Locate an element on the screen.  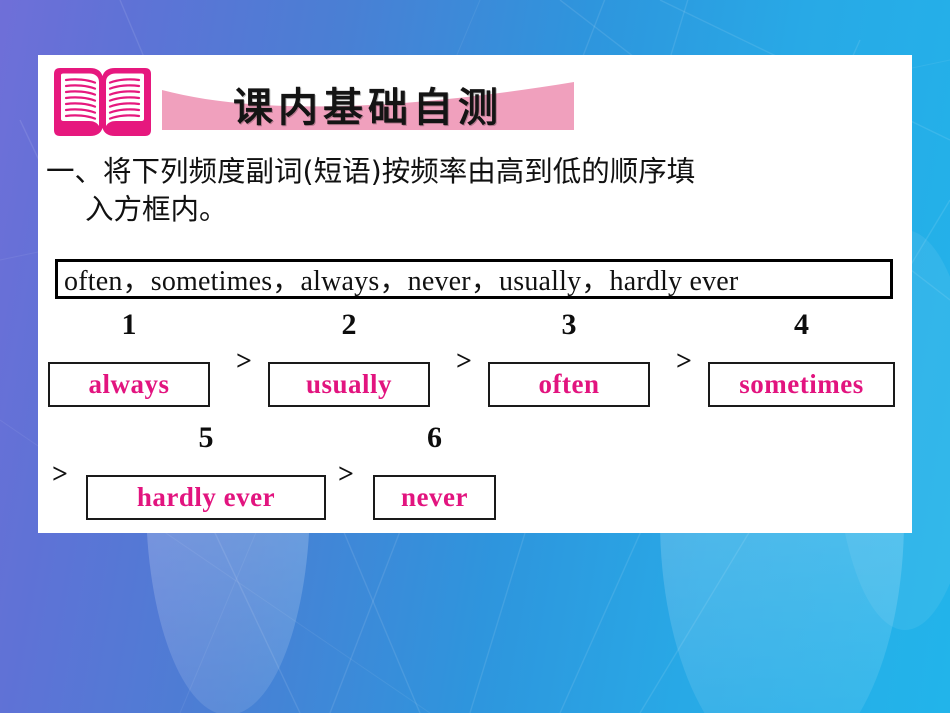
answer-word-2: usually is located at coordinates (349, 384).